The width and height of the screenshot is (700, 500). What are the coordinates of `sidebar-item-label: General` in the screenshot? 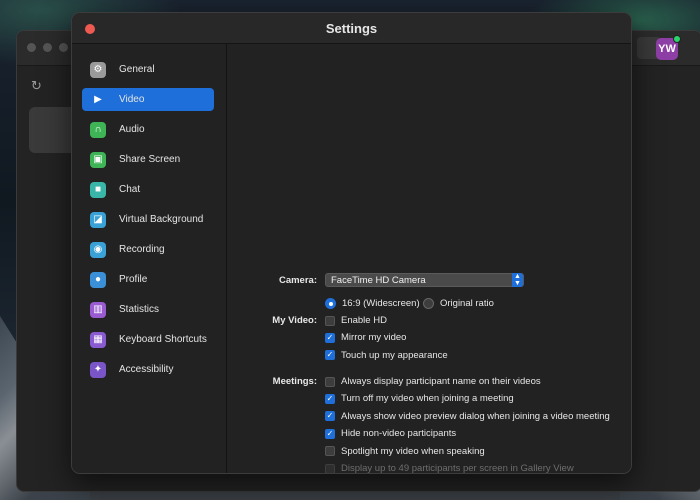 It's located at (137, 69).